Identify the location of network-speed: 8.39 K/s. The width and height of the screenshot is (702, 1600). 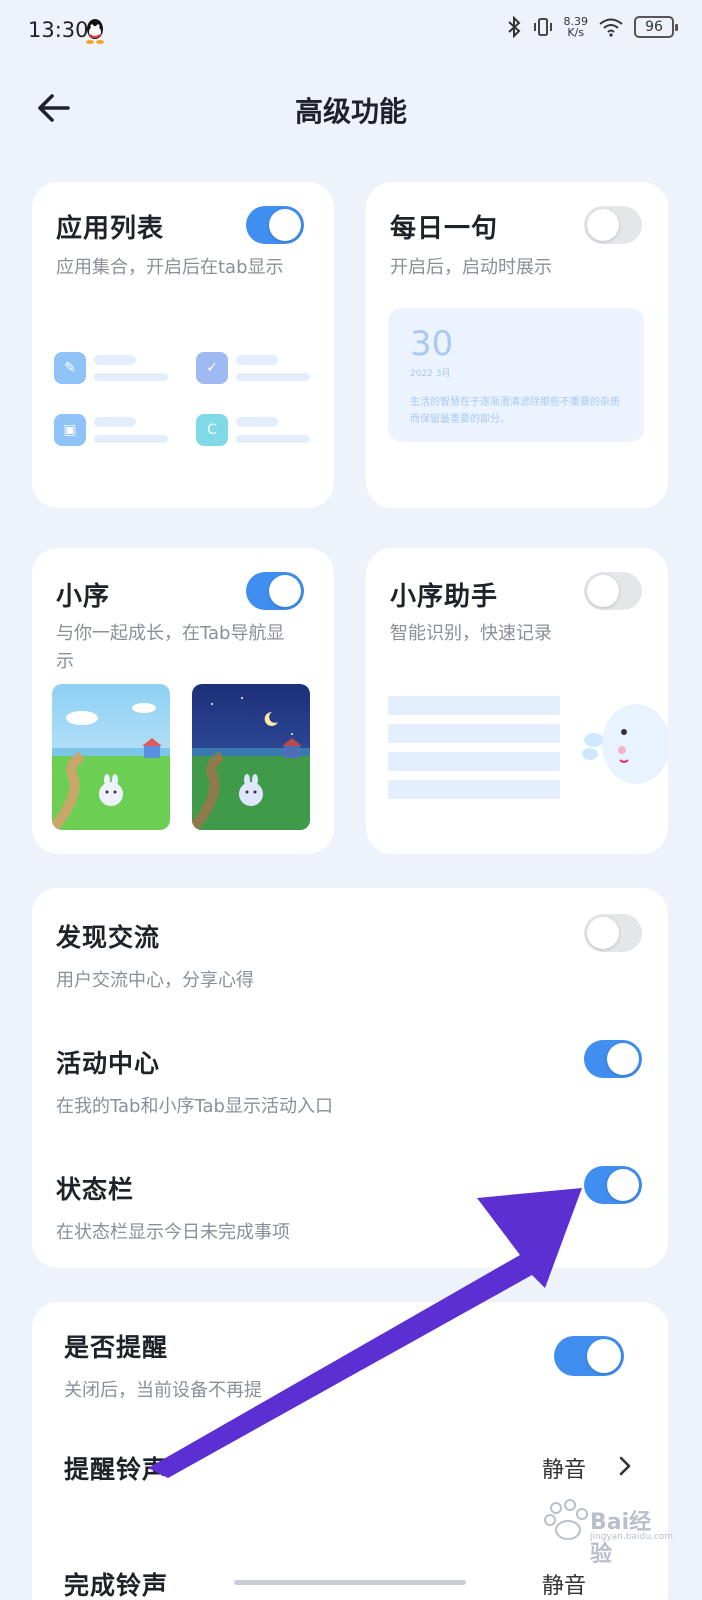
(576, 27).